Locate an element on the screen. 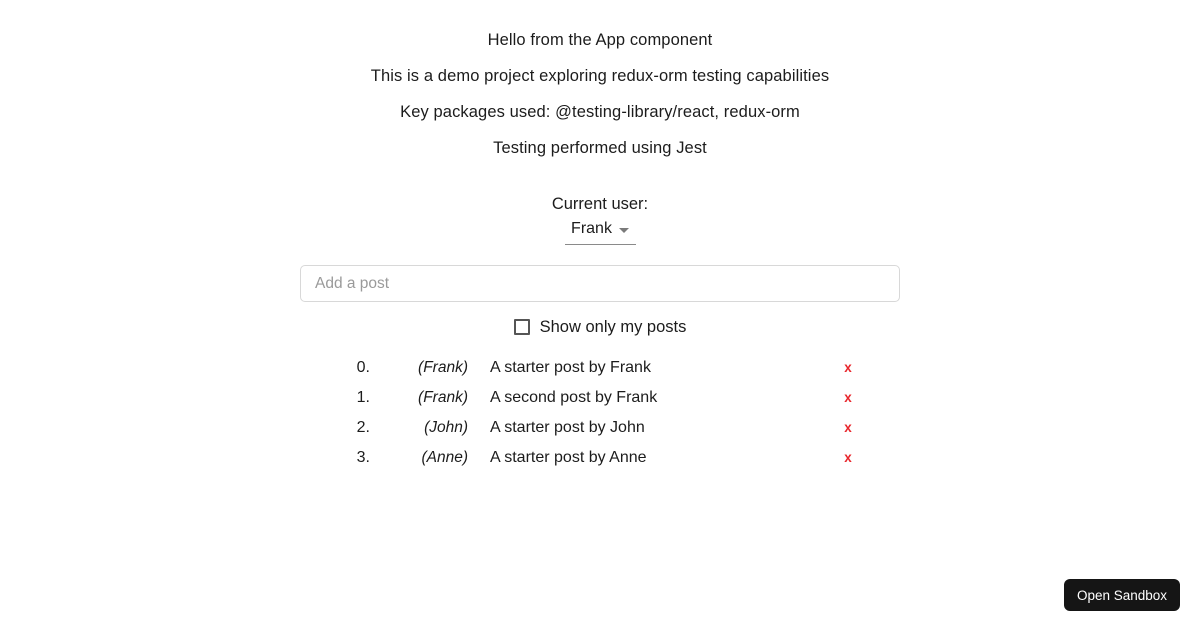 The width and height of the screenshot is (1200, 630). chevron-down-icon is located at coordinates (623, 230).